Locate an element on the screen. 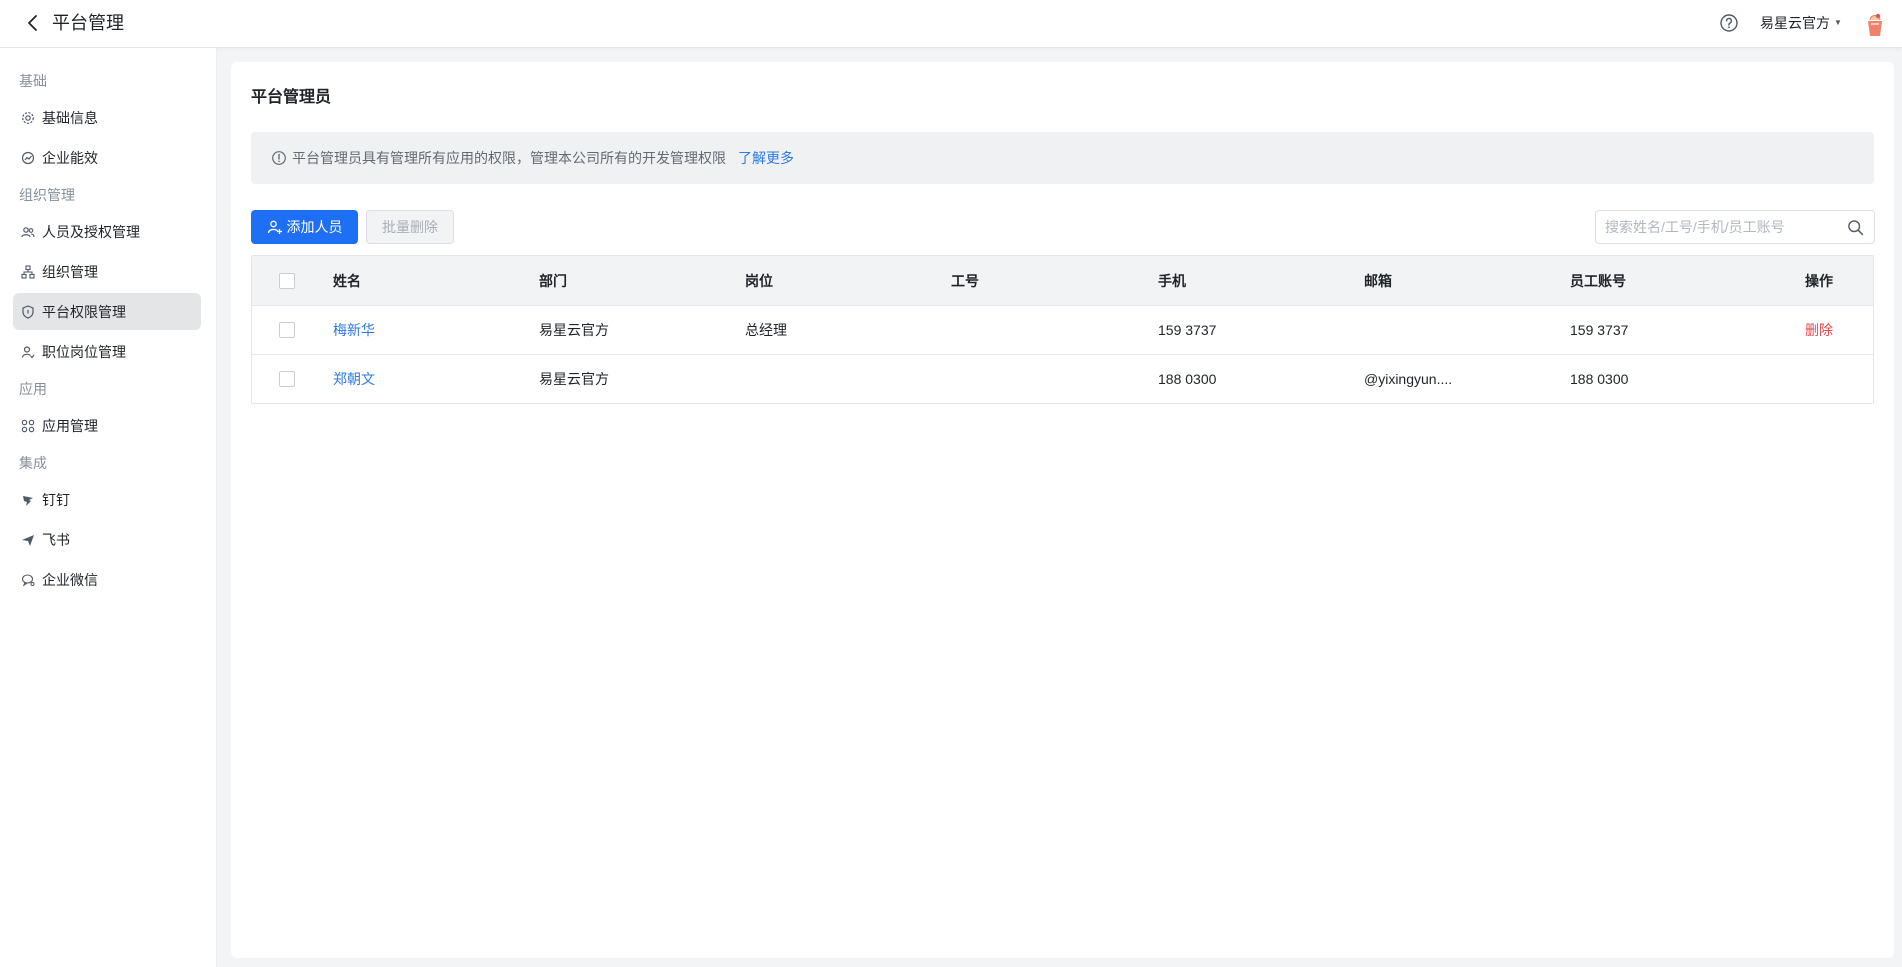 This screenshot has height=967, width=1902. sidebar-item-label: 职位岗位管理 is located at coordinates (84, 351).